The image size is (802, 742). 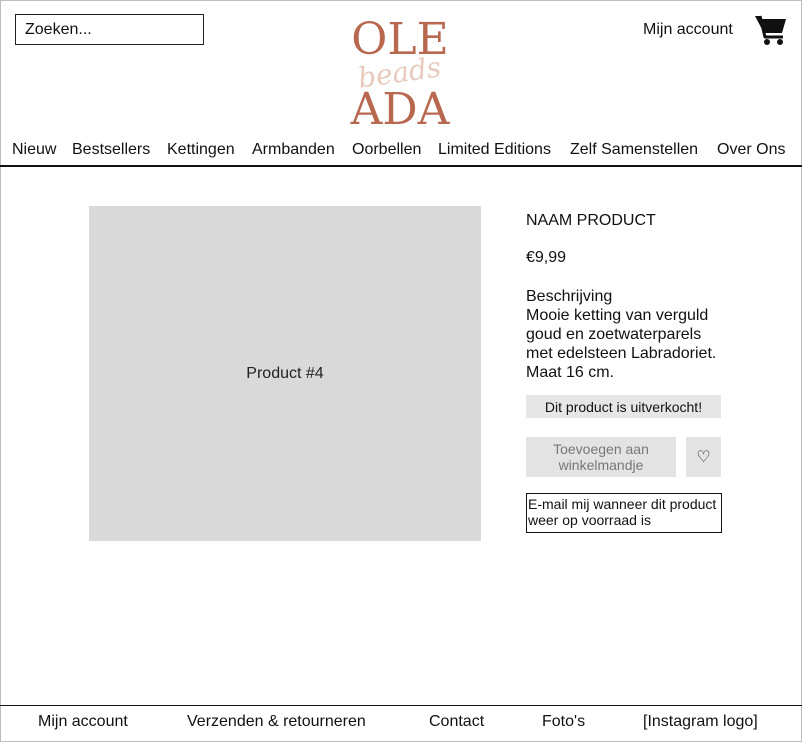 I want to click on footer-link-photos: Foto's, so click(x=563, y=722).